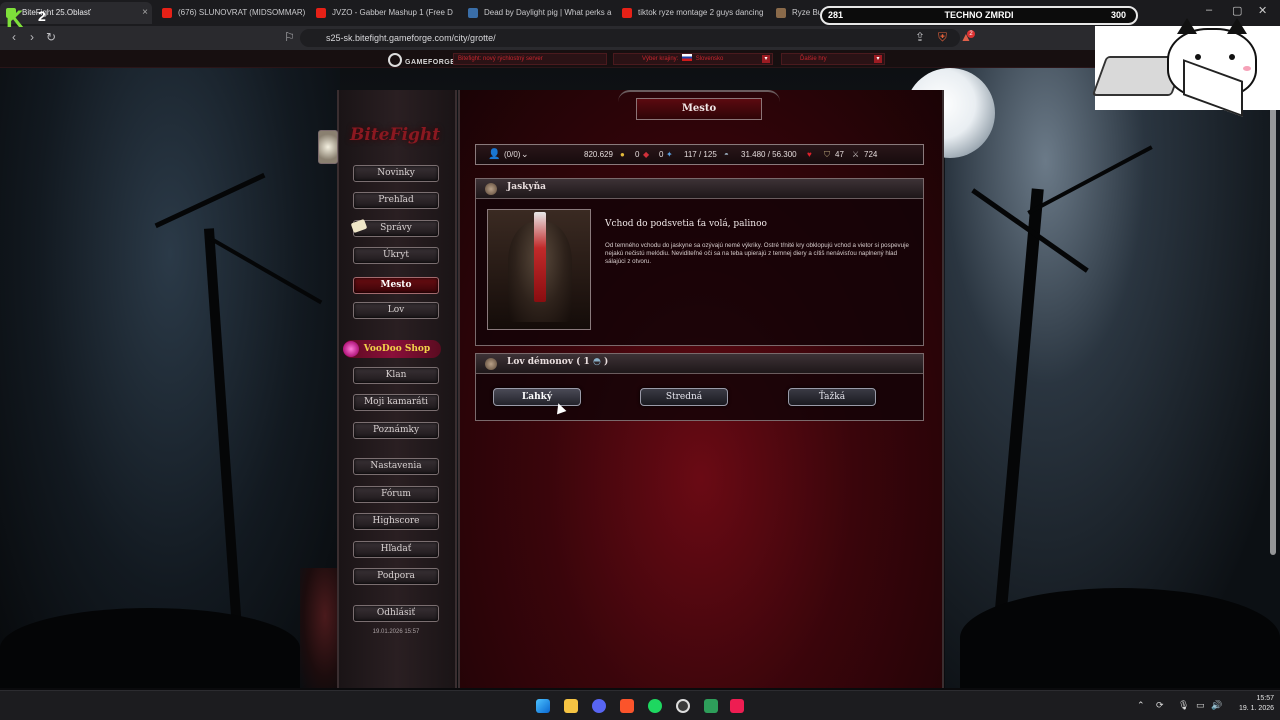  I want to click on action-points-value: 117 / 125, so click(700, 154).